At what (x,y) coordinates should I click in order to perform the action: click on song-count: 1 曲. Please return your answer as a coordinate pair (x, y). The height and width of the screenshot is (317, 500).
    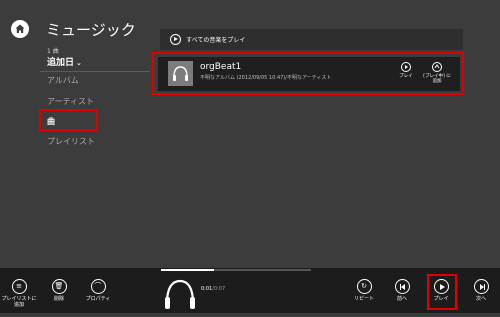
    Looking at the image, I should click on (53, 51).